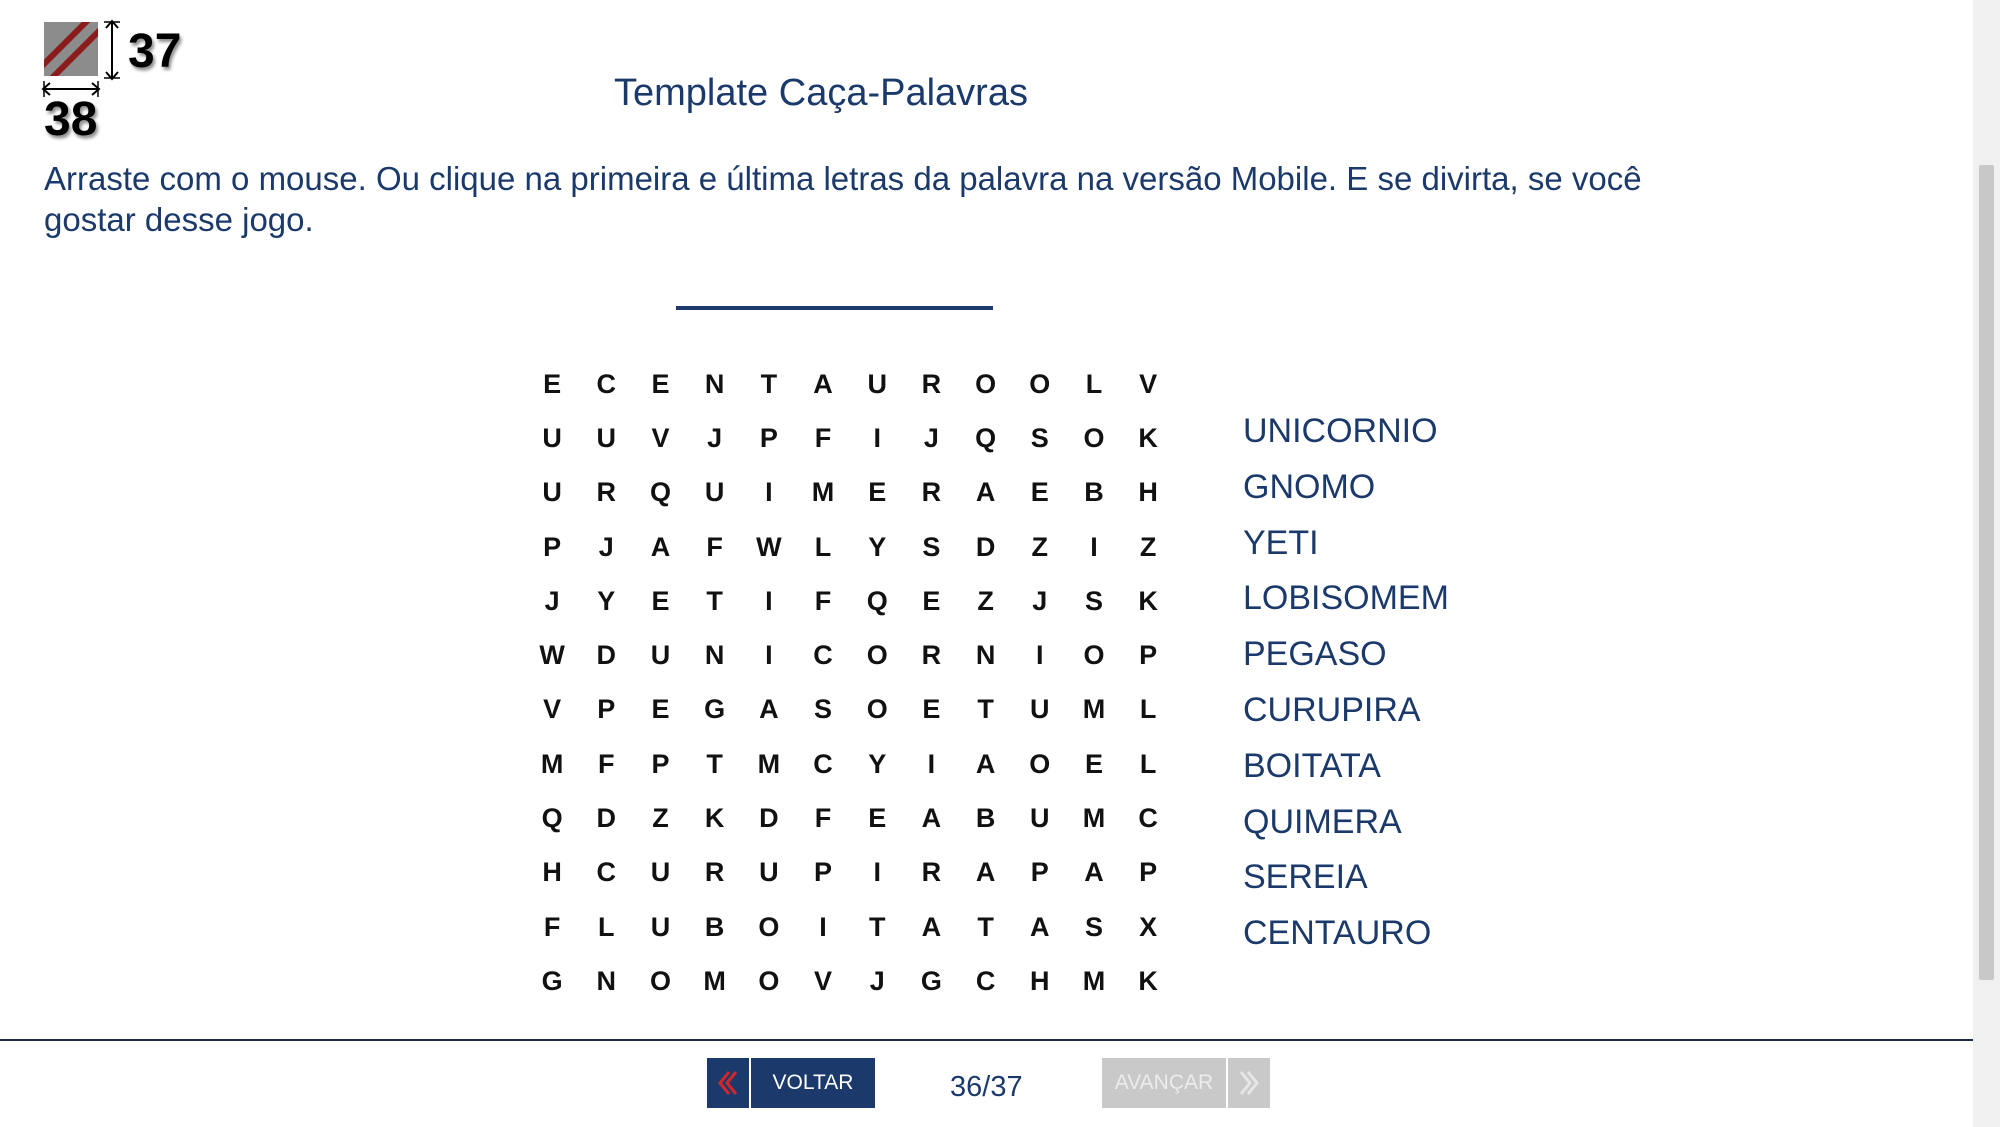 The height and width of the screenshot is (1127, 2000). What do you see at coordinates (1986, 563) in the screenshot?
I see `vertical-scrollbar` at bounding box center [1986, 563].